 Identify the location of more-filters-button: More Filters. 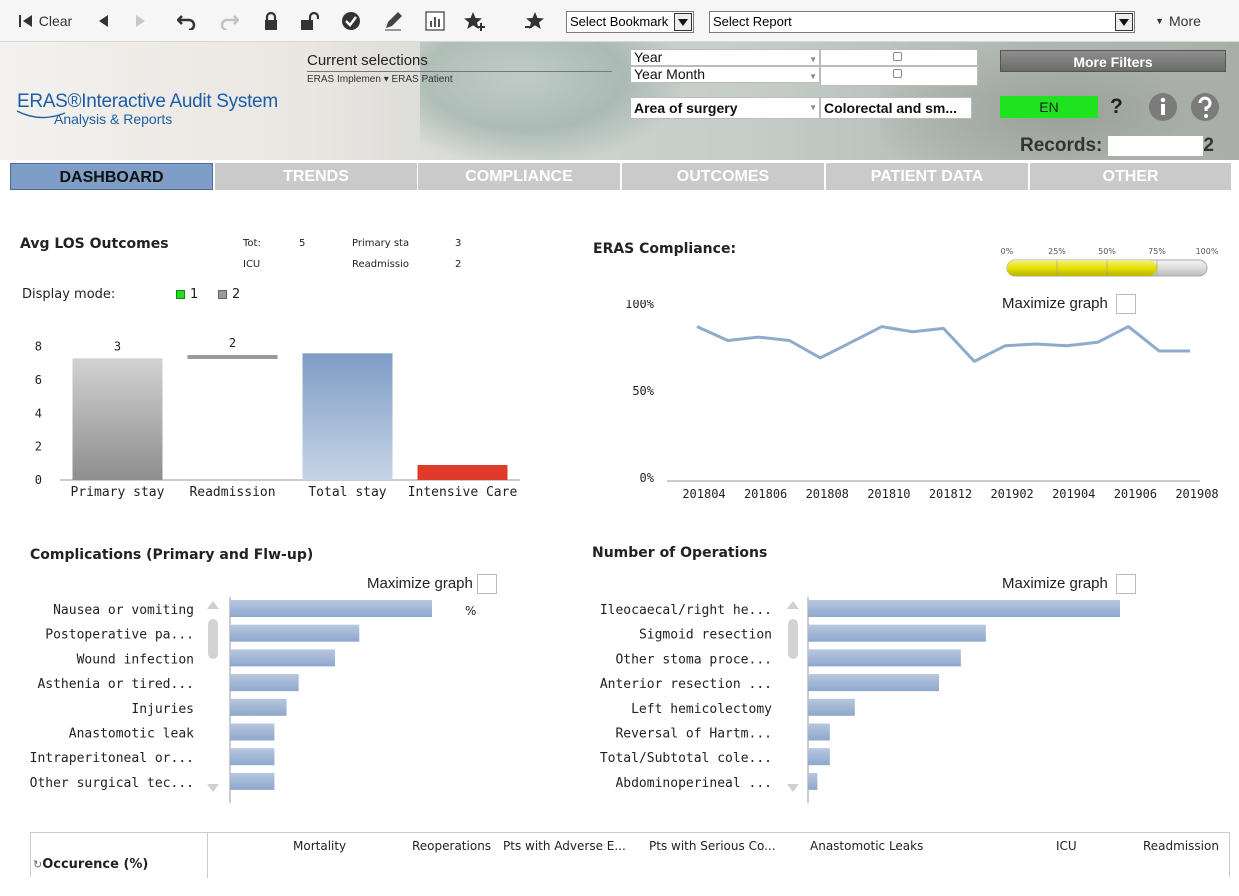
(1113, 61).